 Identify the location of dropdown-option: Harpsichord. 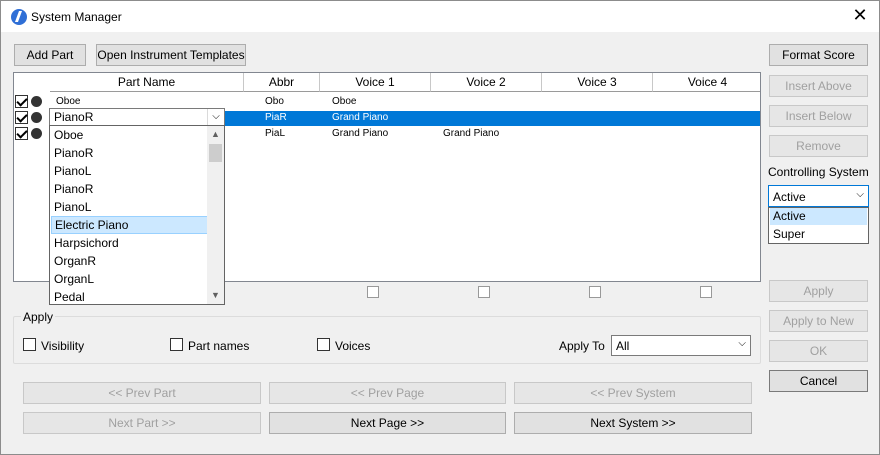
(129, 243).